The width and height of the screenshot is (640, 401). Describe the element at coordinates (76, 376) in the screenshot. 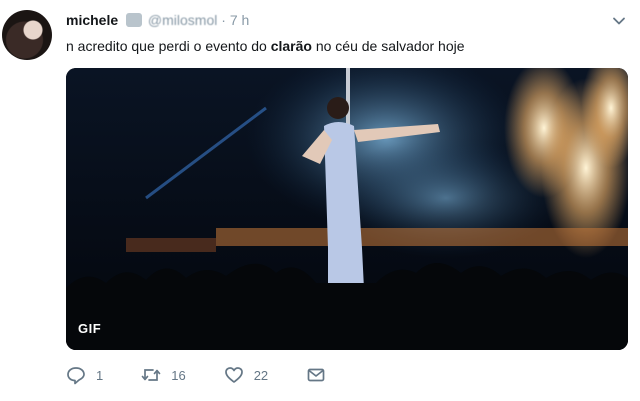

I see `reply-icon` at that location.